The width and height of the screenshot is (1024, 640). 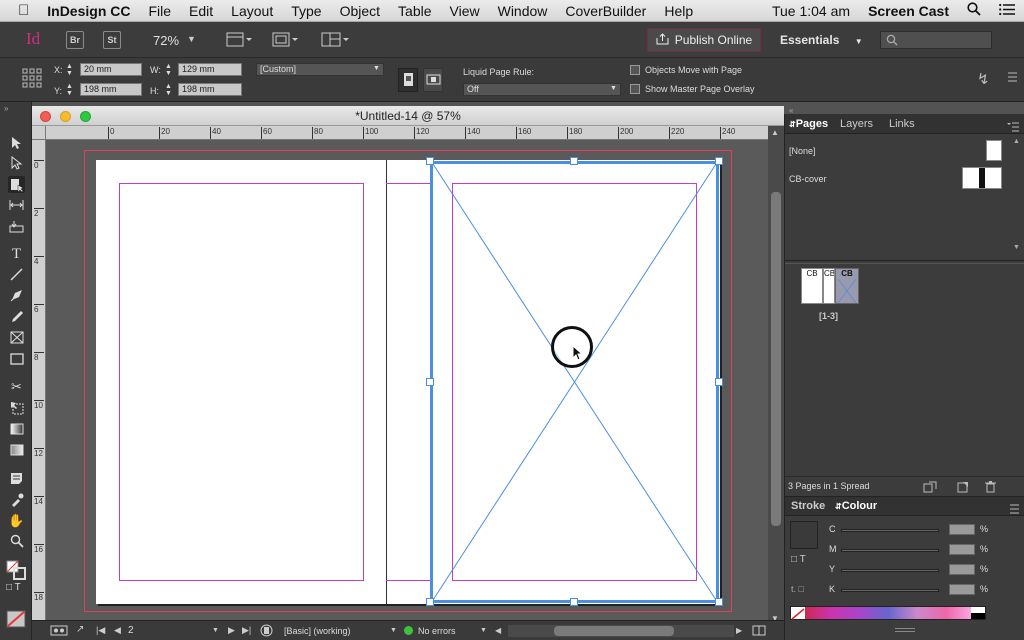 I want to click on master-none: [None], so click(x=897, y=151).